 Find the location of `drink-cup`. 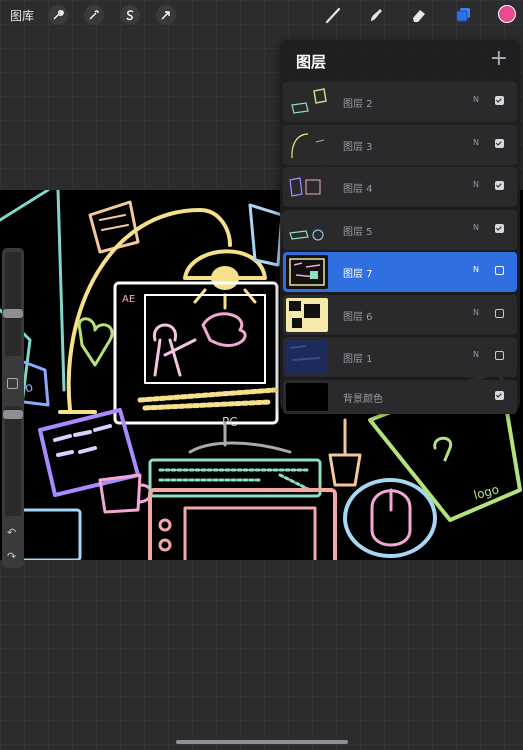

drink-cup is located at coordinates (345, 452).